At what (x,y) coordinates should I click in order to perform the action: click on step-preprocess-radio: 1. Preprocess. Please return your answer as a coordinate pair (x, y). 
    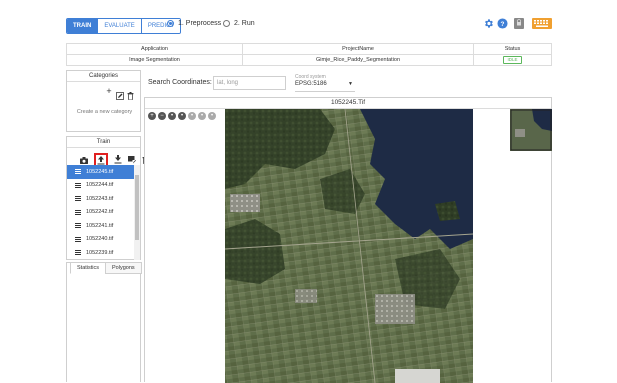
    Looking at the image, I should click on (194, 23).